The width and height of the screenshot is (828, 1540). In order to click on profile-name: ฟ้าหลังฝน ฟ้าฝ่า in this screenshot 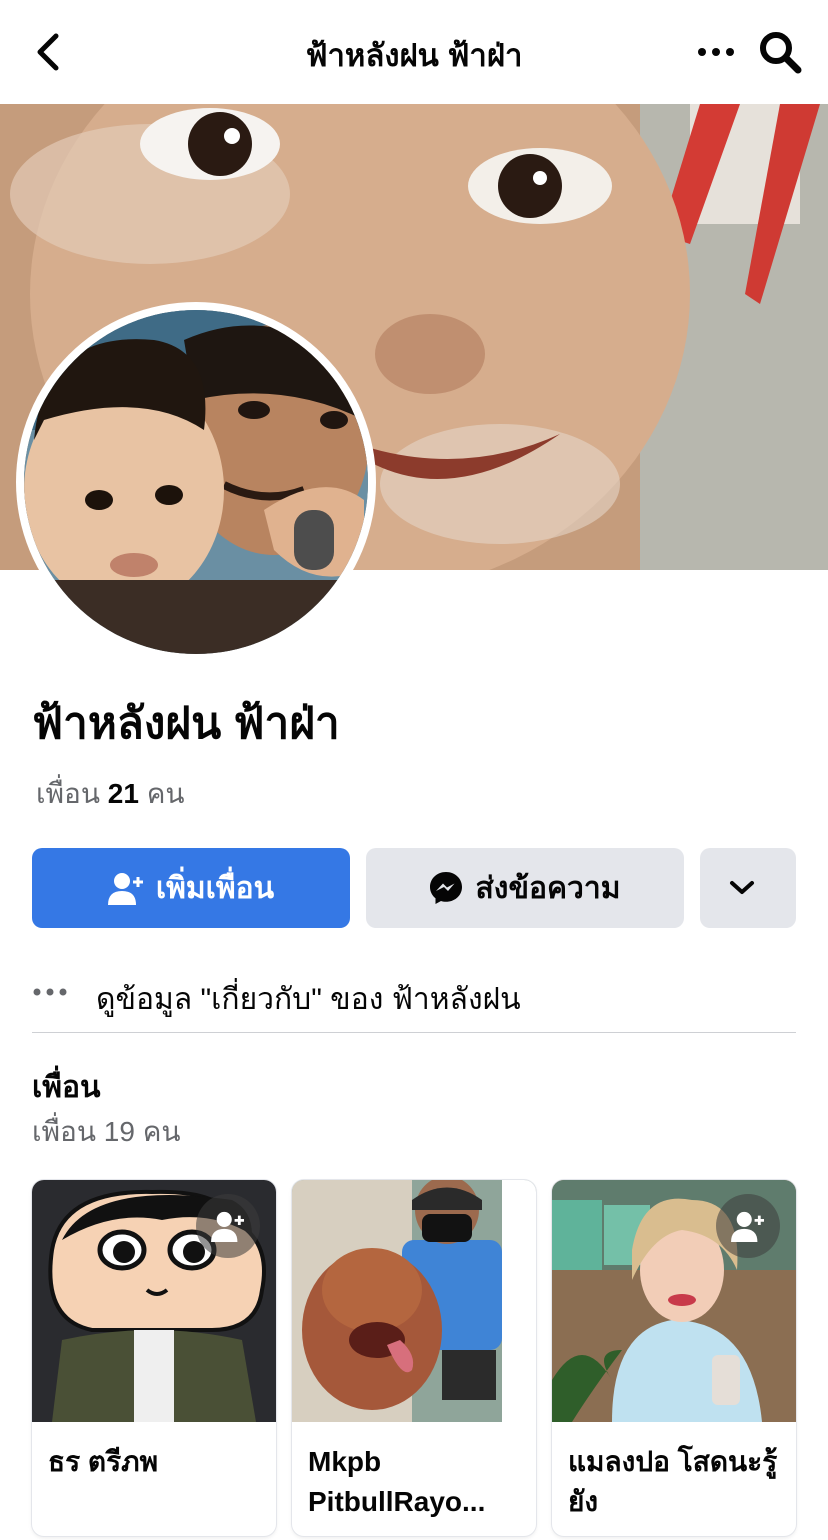, I will do `click(186, 723)`.